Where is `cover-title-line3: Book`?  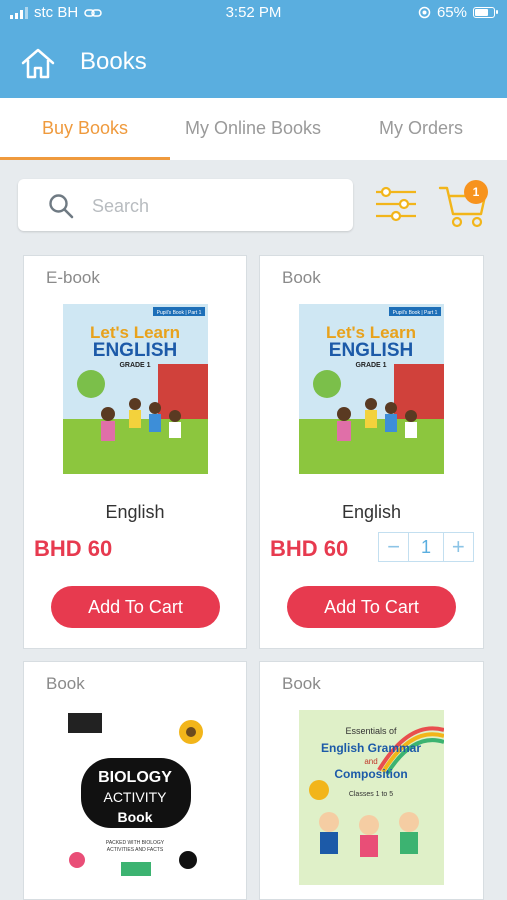 cover-title-line3: Book is located at coordinates (135, 817).